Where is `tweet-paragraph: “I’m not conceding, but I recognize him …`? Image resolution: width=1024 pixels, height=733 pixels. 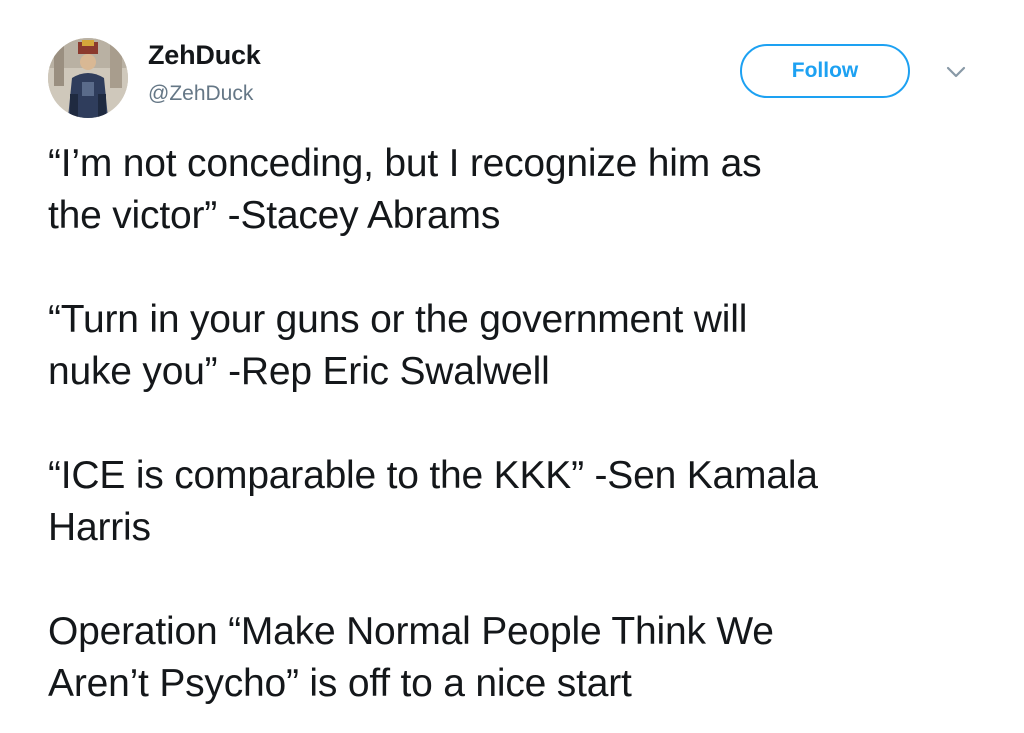 tweet-paragraph: “I’m not conceding, but I recognize him … is located at coordinates (405, 189).